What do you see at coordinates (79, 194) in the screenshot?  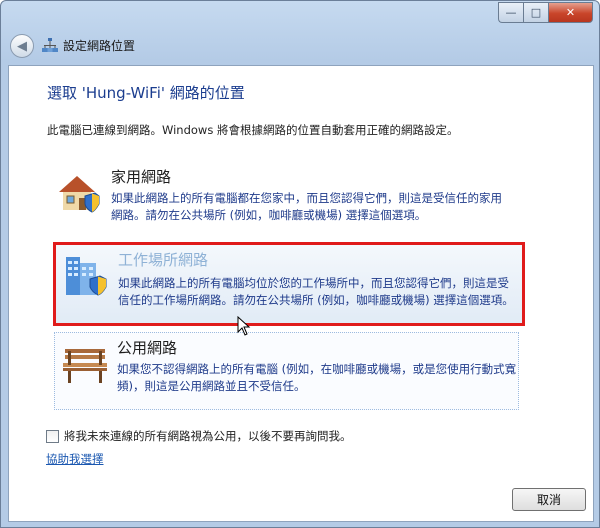 I see `house-icon` at bounding box center [79, 194].